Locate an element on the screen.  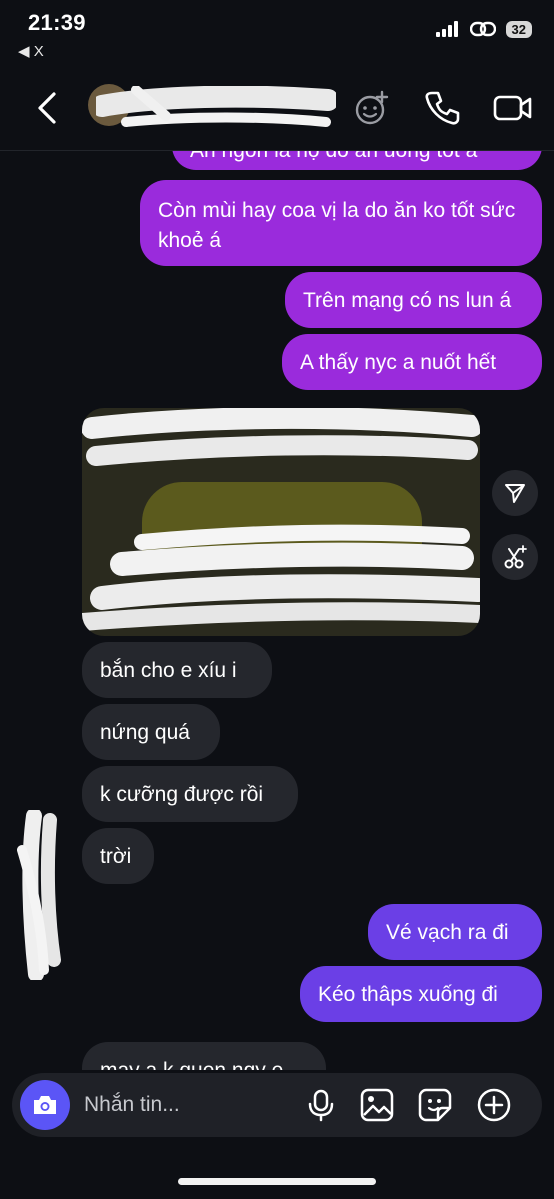
image-icon is located at coordinates (377, 1105).